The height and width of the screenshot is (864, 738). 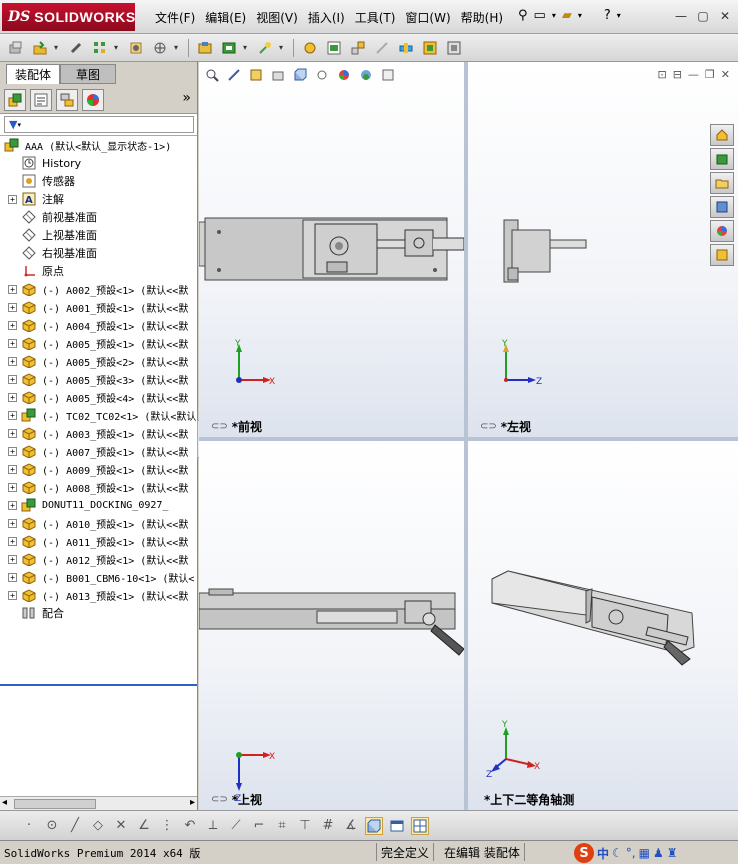 I want to click on tree-item: + (-) A010_预設<1> (默认<<默, so click(x=98, y=523).